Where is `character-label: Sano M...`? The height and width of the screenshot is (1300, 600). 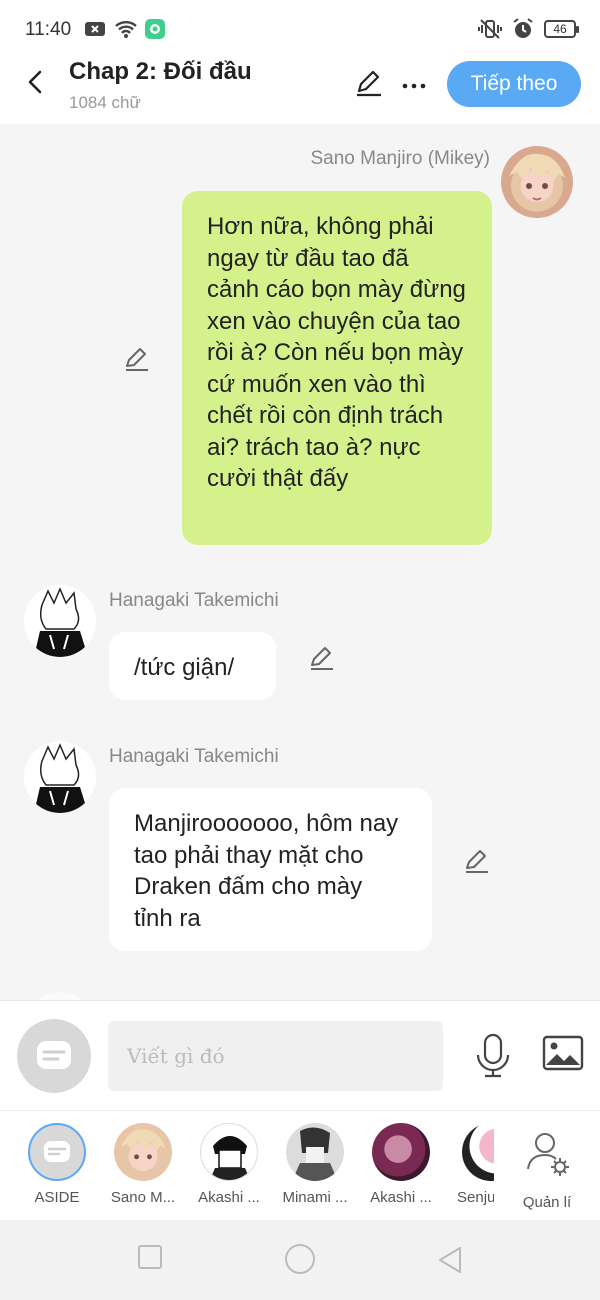
character-label: Sano M... is located at coordinates (143, 1197).